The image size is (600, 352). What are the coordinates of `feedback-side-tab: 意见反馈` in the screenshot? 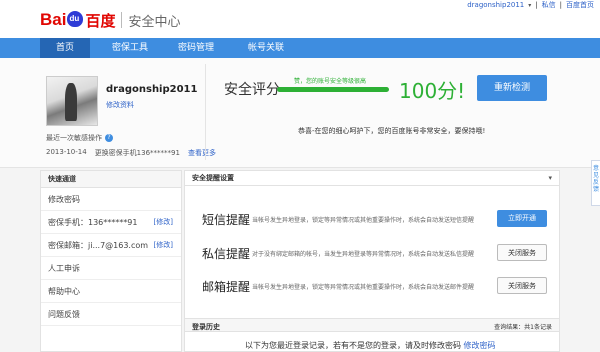 It's located at (595, 183).